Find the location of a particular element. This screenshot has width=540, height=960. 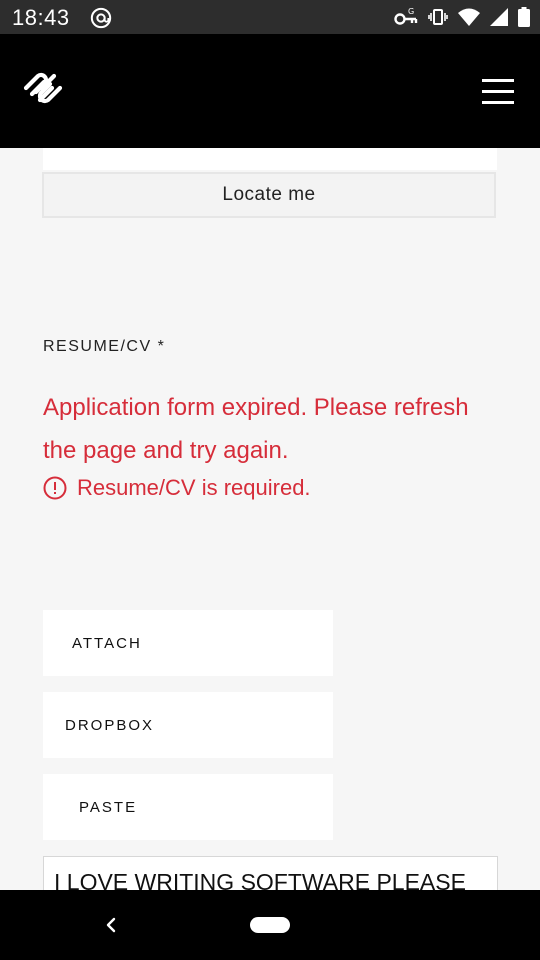

resume-label: RESUME/CV * is located at coordinates (104, 346).